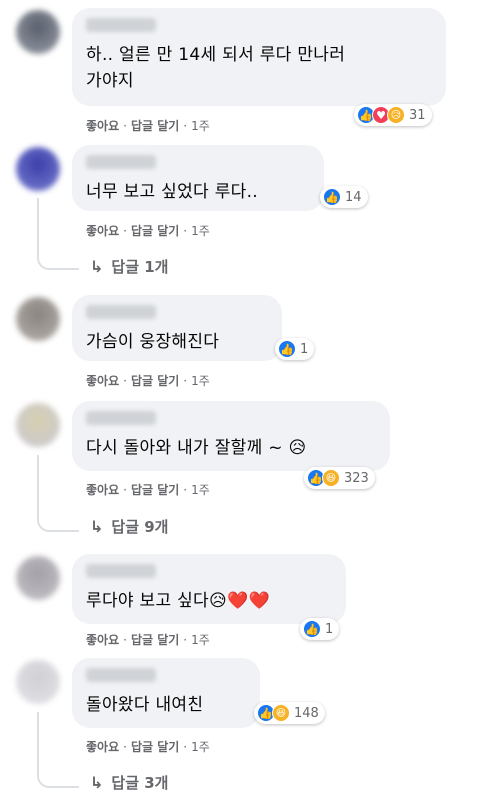  What do you see at coordinates (172, 192) in the screenshot?
I see `comment-text: 너무 보고 싶었다 루다..` at bounding box center [172, 192].